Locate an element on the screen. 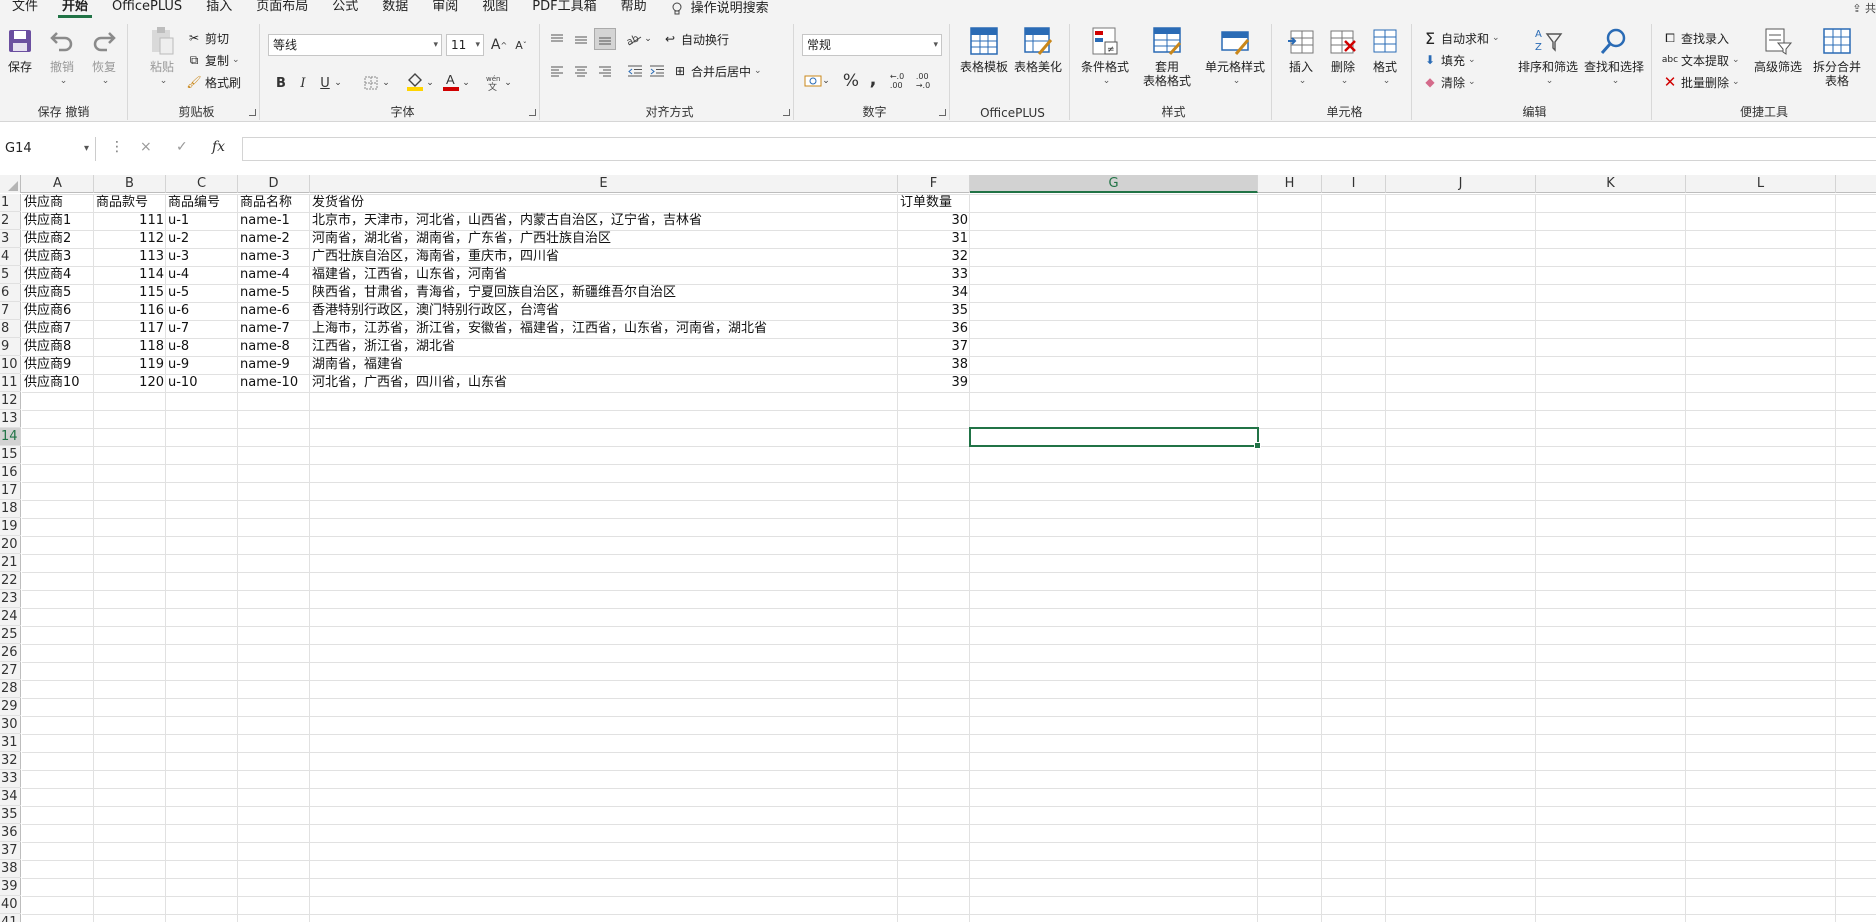  row-header-11: 11 is located at coordinates (10, 383).